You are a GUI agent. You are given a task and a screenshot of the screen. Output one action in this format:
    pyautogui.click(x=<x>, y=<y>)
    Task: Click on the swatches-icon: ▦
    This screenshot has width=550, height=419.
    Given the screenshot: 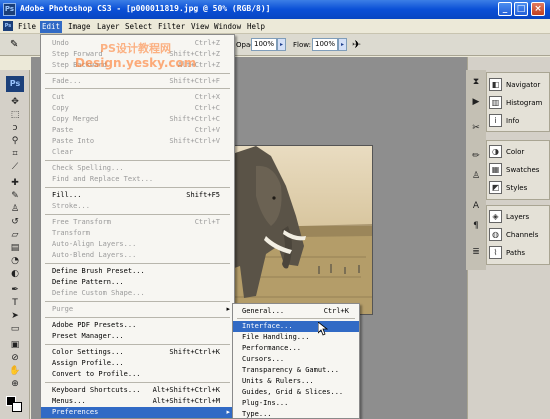 What is the action you would take?
    pyautogui.click(x=495, y=169)
    